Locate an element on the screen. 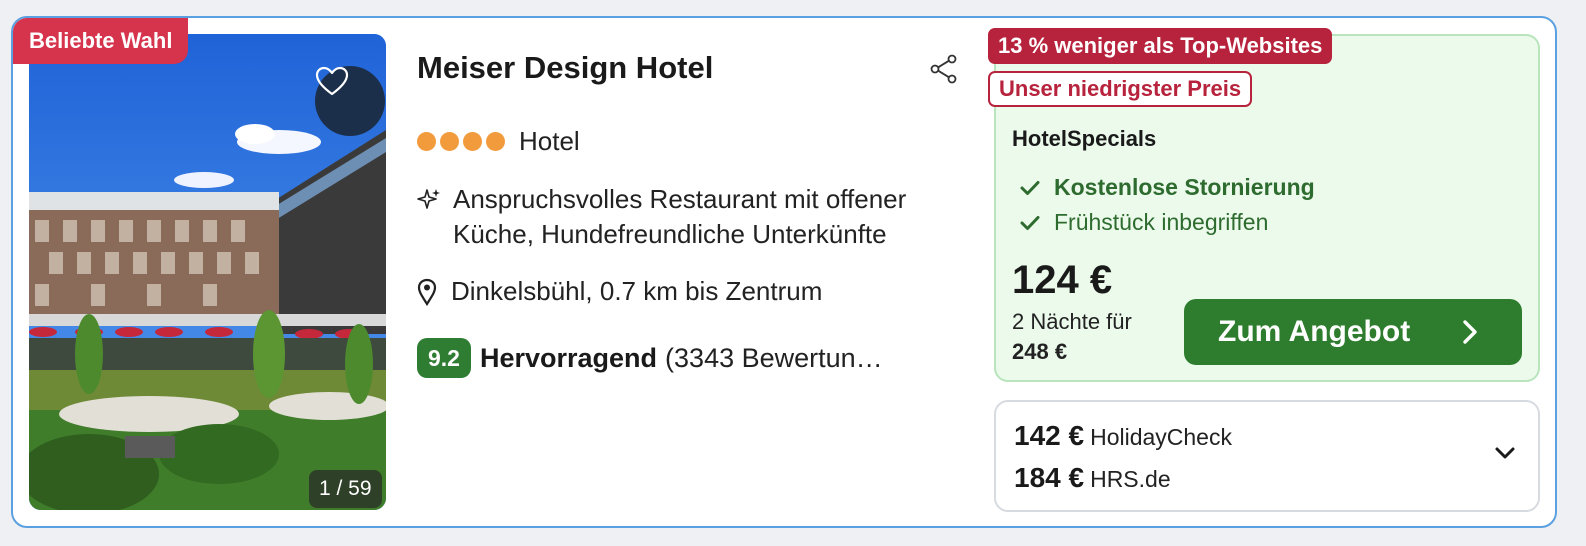 Image resolution: width=1586 pixels, height=546 pixels. gallery-counter: 1 / 59 is located at coordinates (345, 489).